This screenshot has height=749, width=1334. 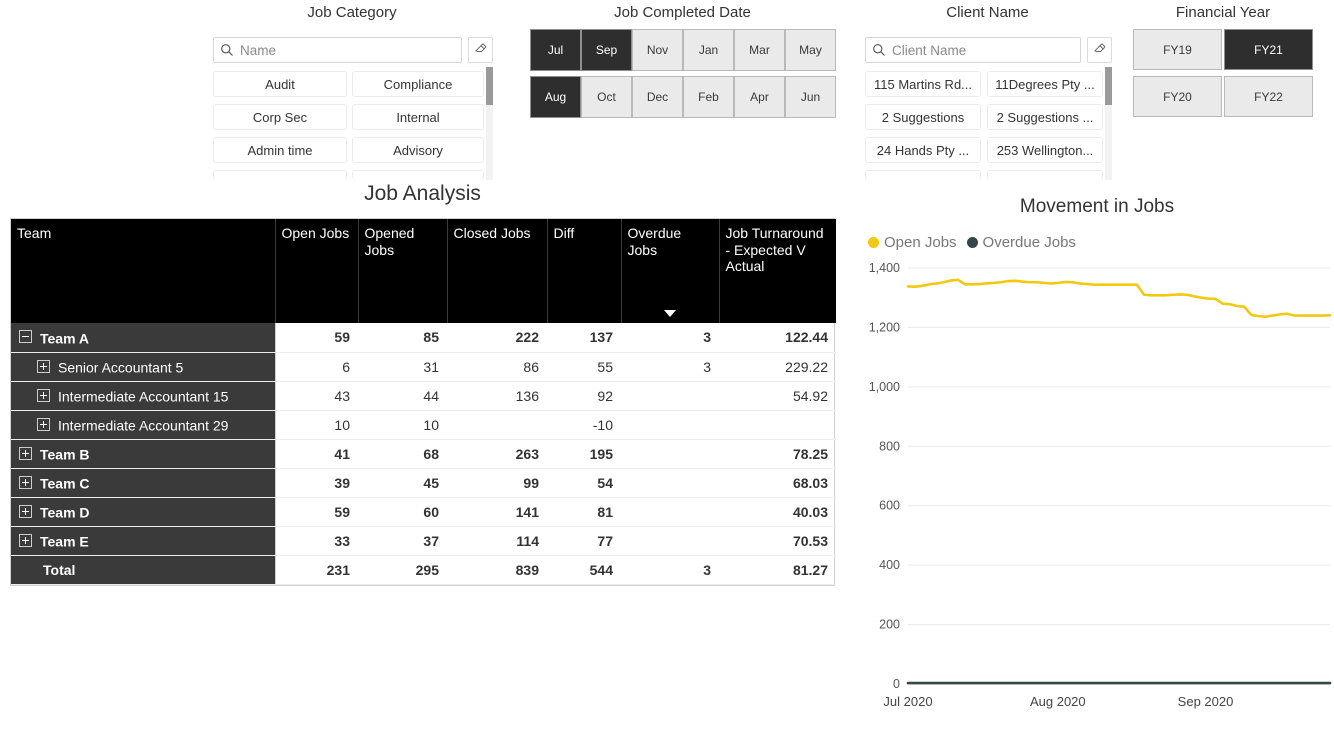 What do you see at coordinates (423, 338) in the screenshot?
I see `table-row: Team A 59 85 222 137 3 122.44` at bounding box center [423, 338].